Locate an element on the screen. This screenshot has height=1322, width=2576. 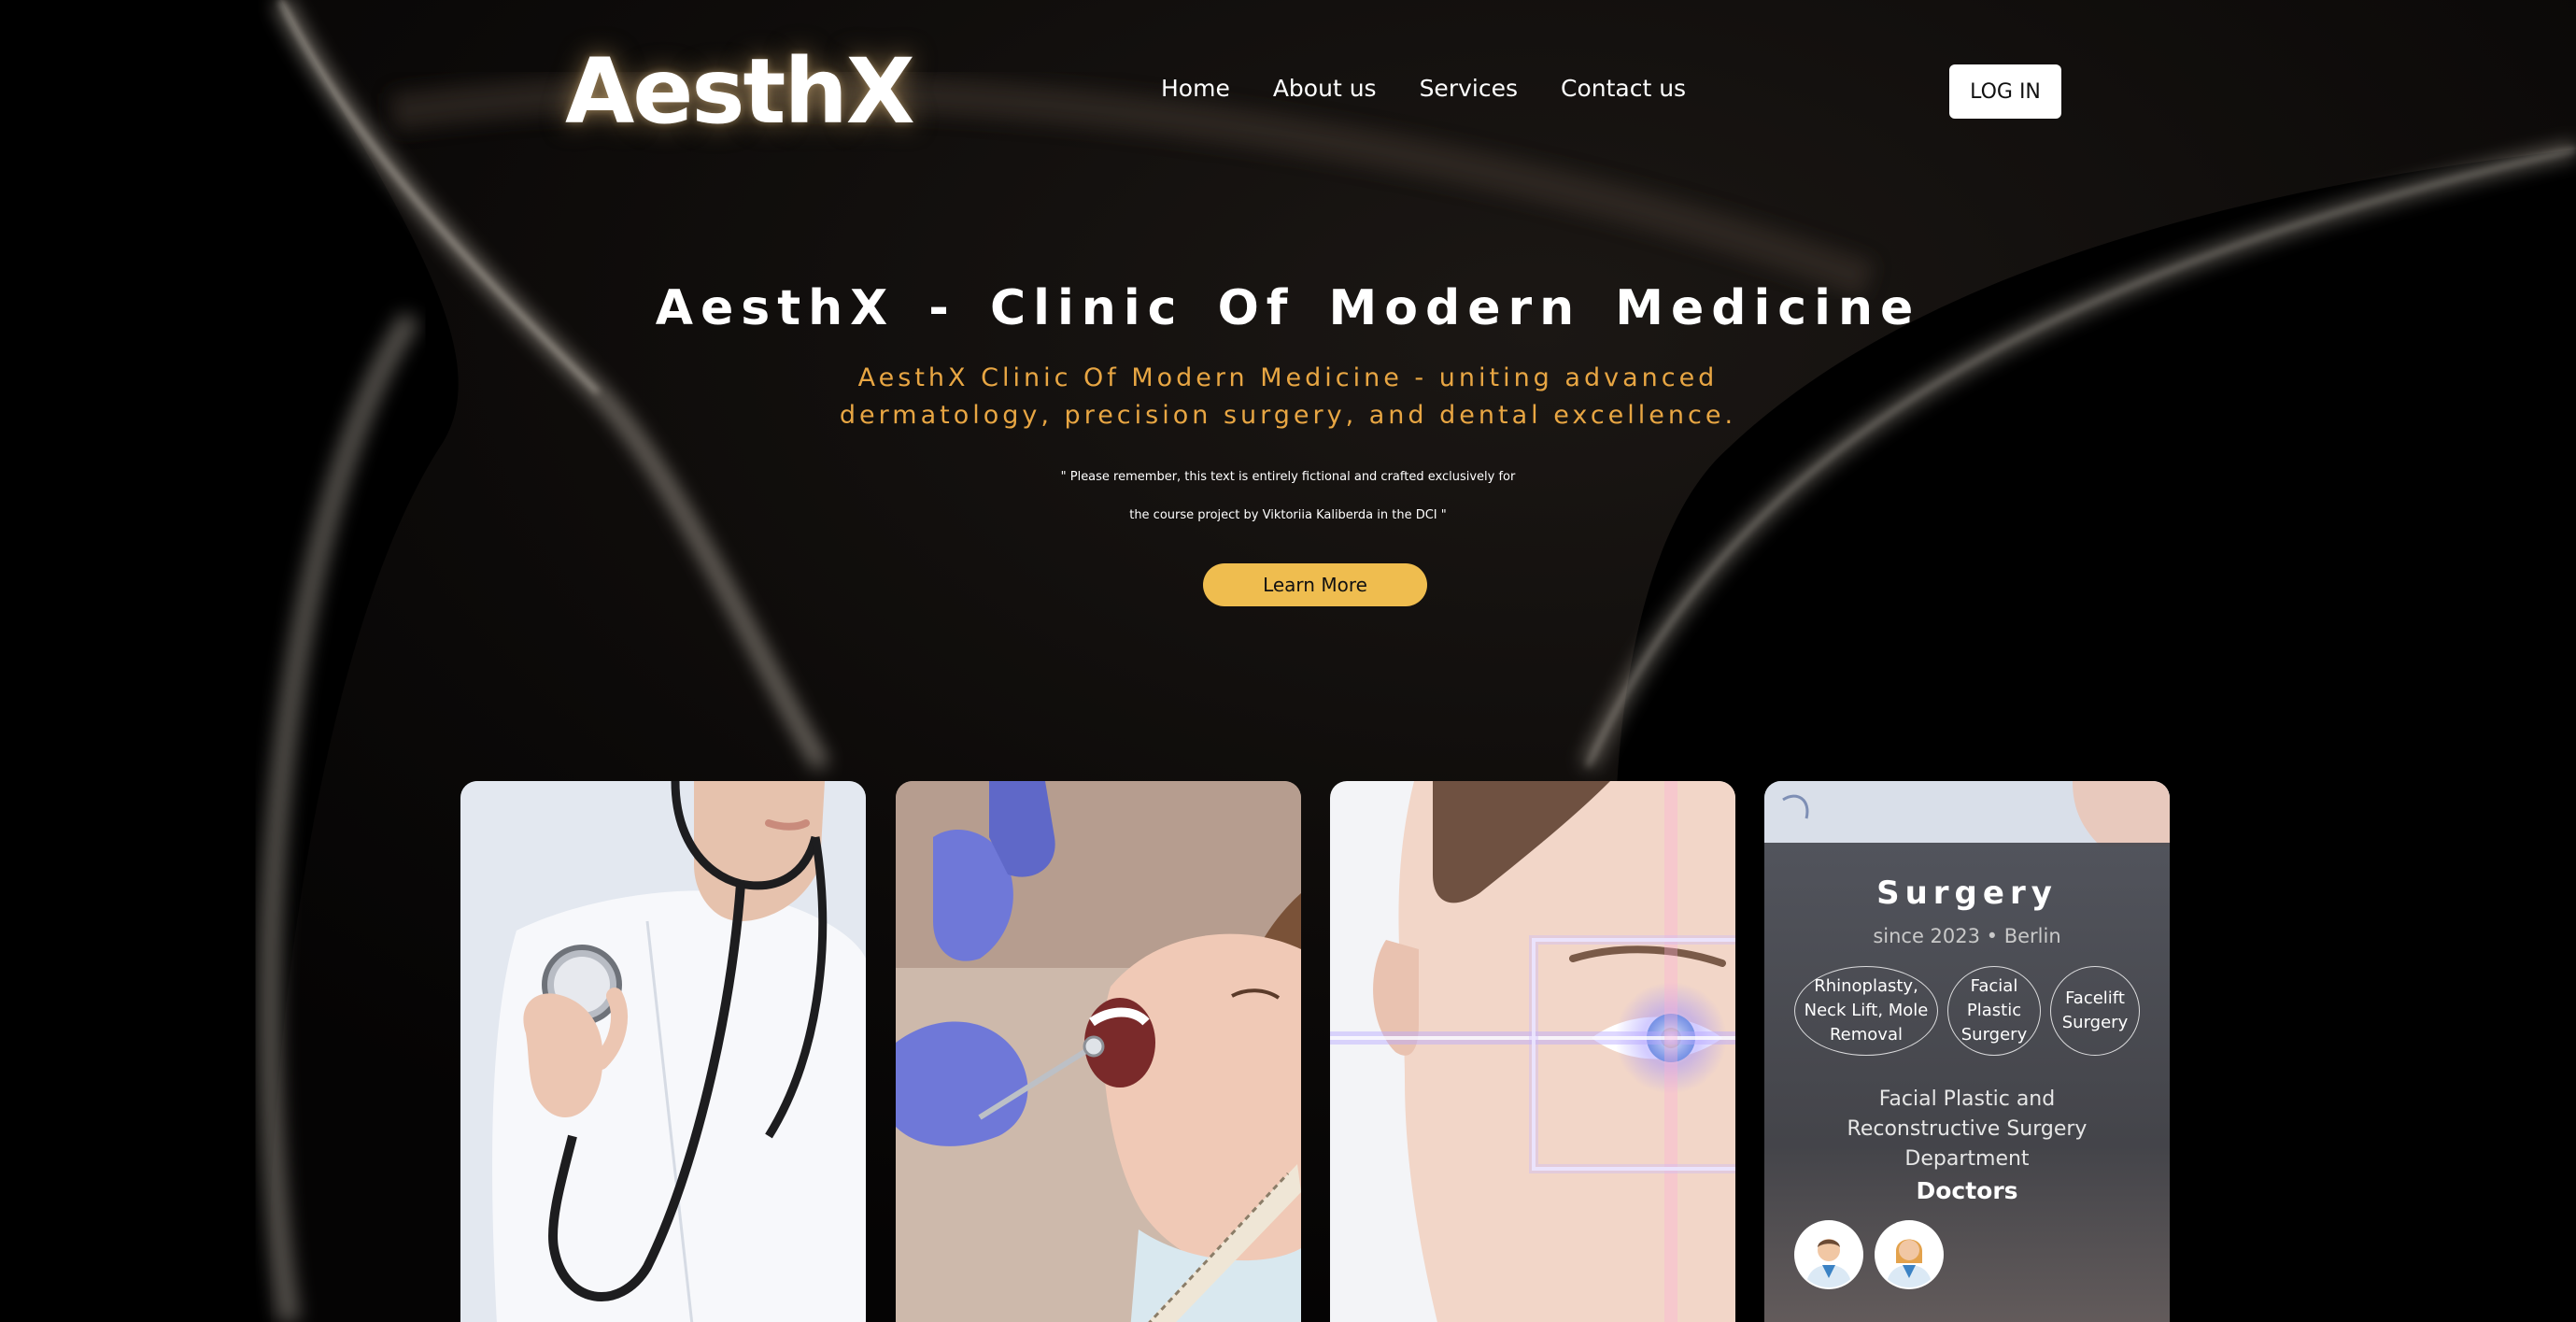
laser-eye-image is located at coordinates (1532, 1051).